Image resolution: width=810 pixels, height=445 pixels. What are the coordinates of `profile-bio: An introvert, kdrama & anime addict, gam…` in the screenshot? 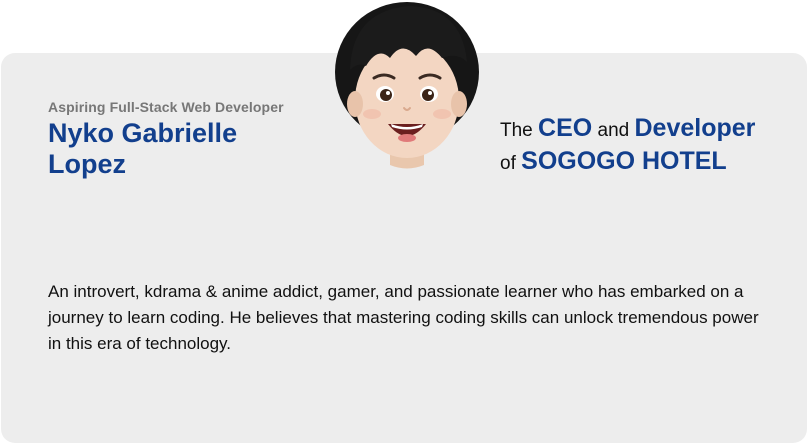 It's located at (403, 317).